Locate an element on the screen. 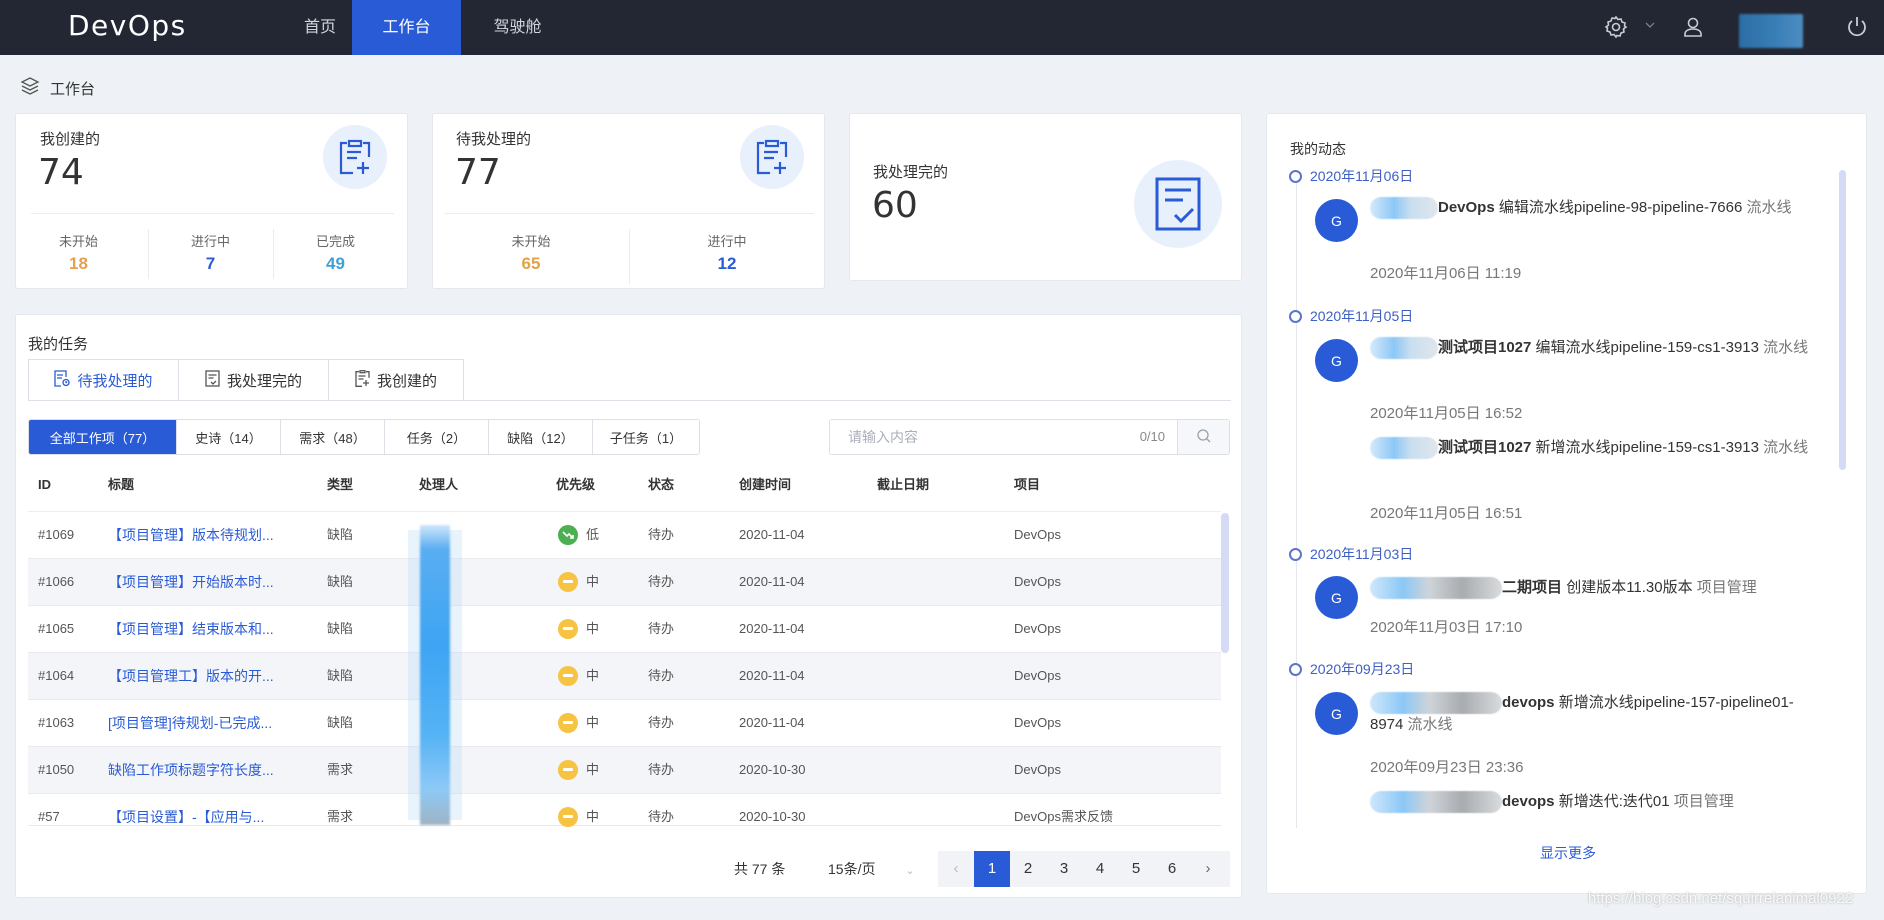 Image resolution: width=1884 pixels, height=920 pixels. search-button is located at coordinates (1203, 437).